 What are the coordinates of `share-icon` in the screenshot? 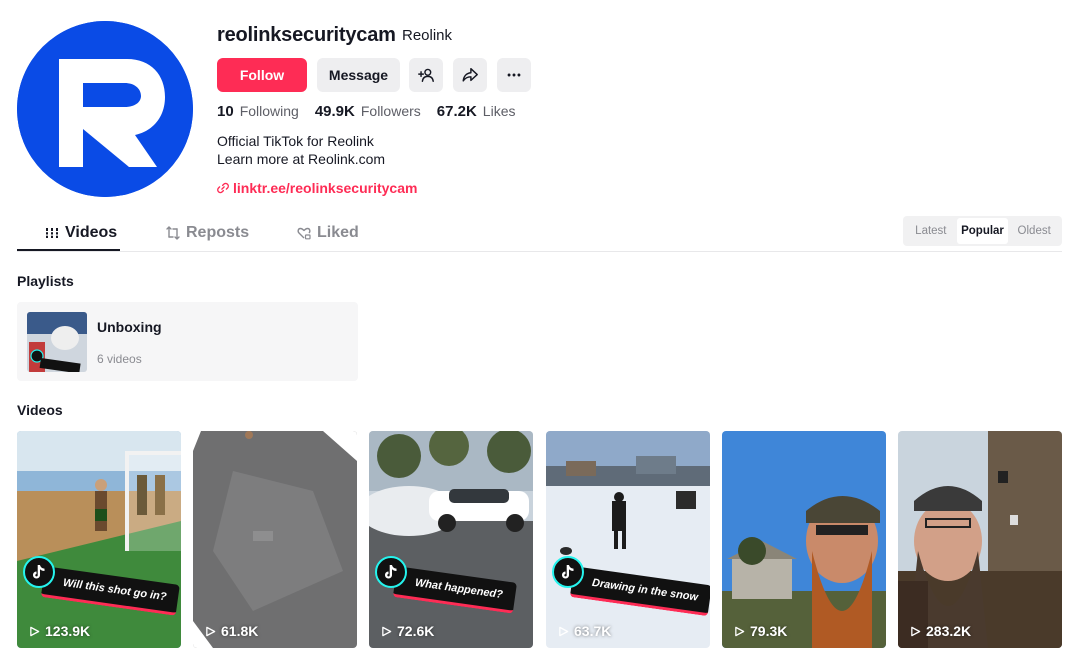 It's located at (470, 74).